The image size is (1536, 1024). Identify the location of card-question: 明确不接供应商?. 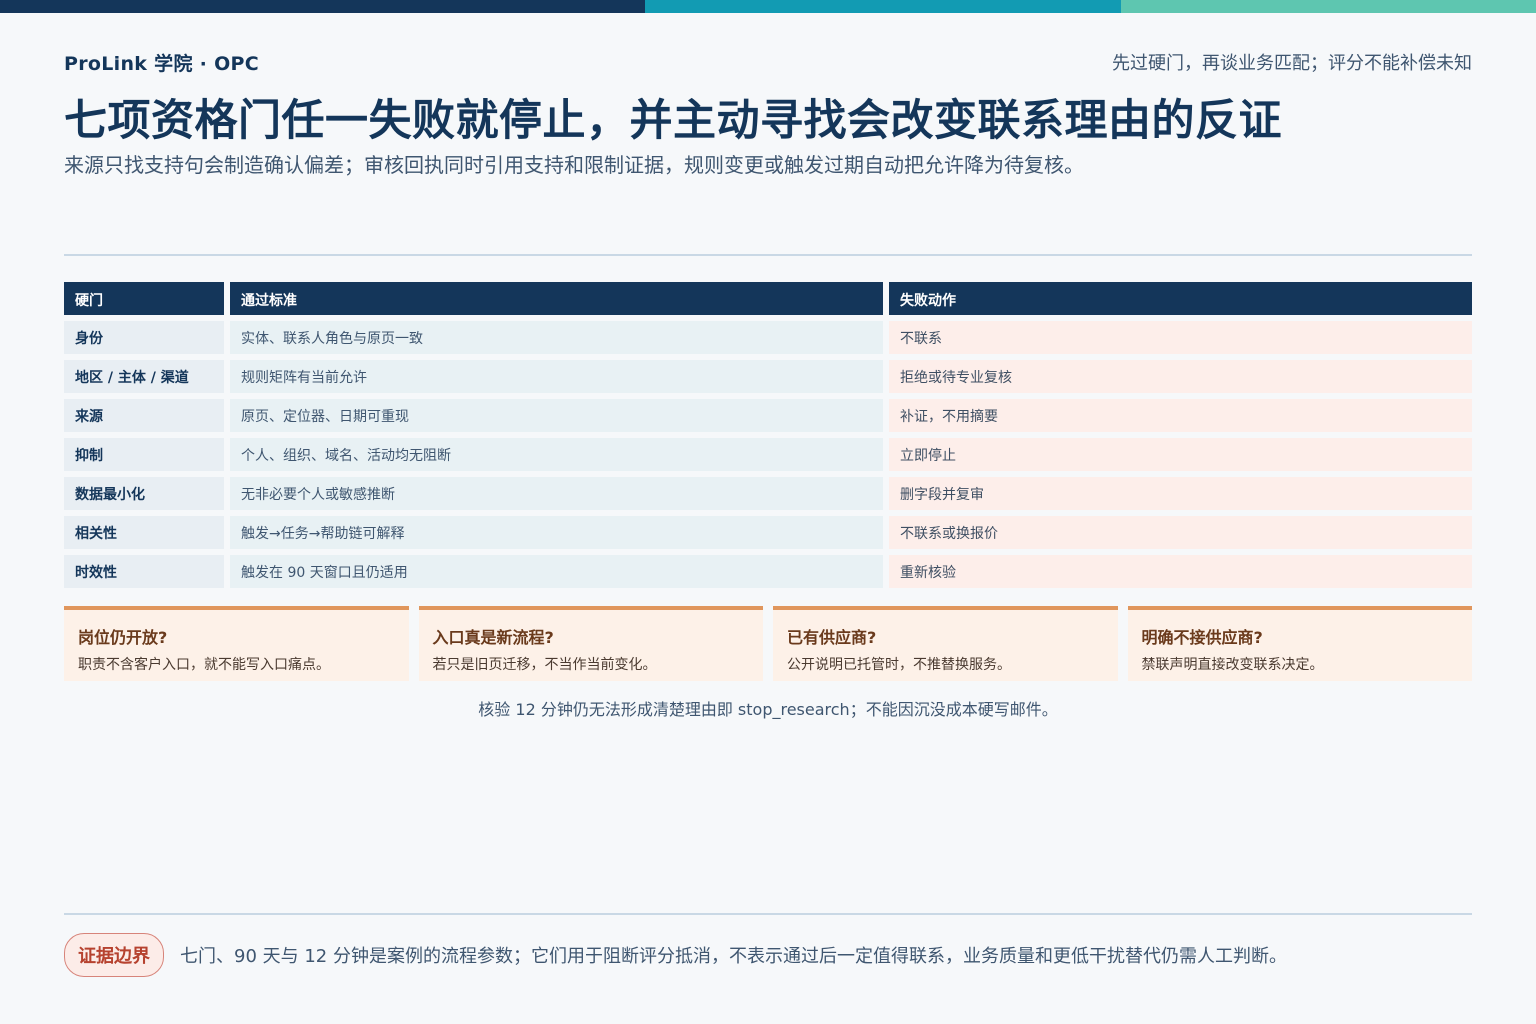
(1202, 637).